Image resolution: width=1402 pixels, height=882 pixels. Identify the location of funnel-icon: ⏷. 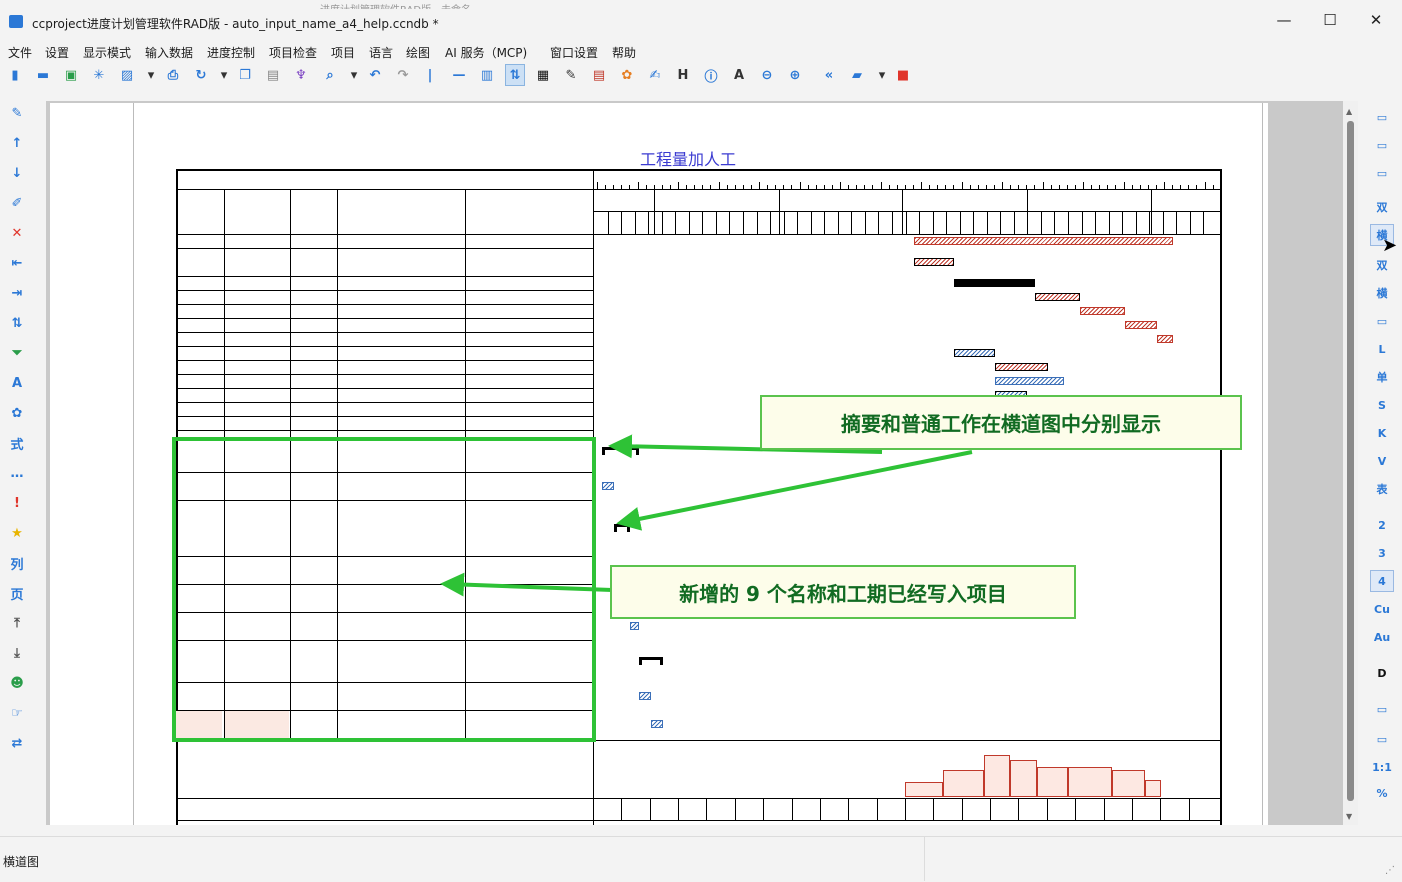
(17, 353).